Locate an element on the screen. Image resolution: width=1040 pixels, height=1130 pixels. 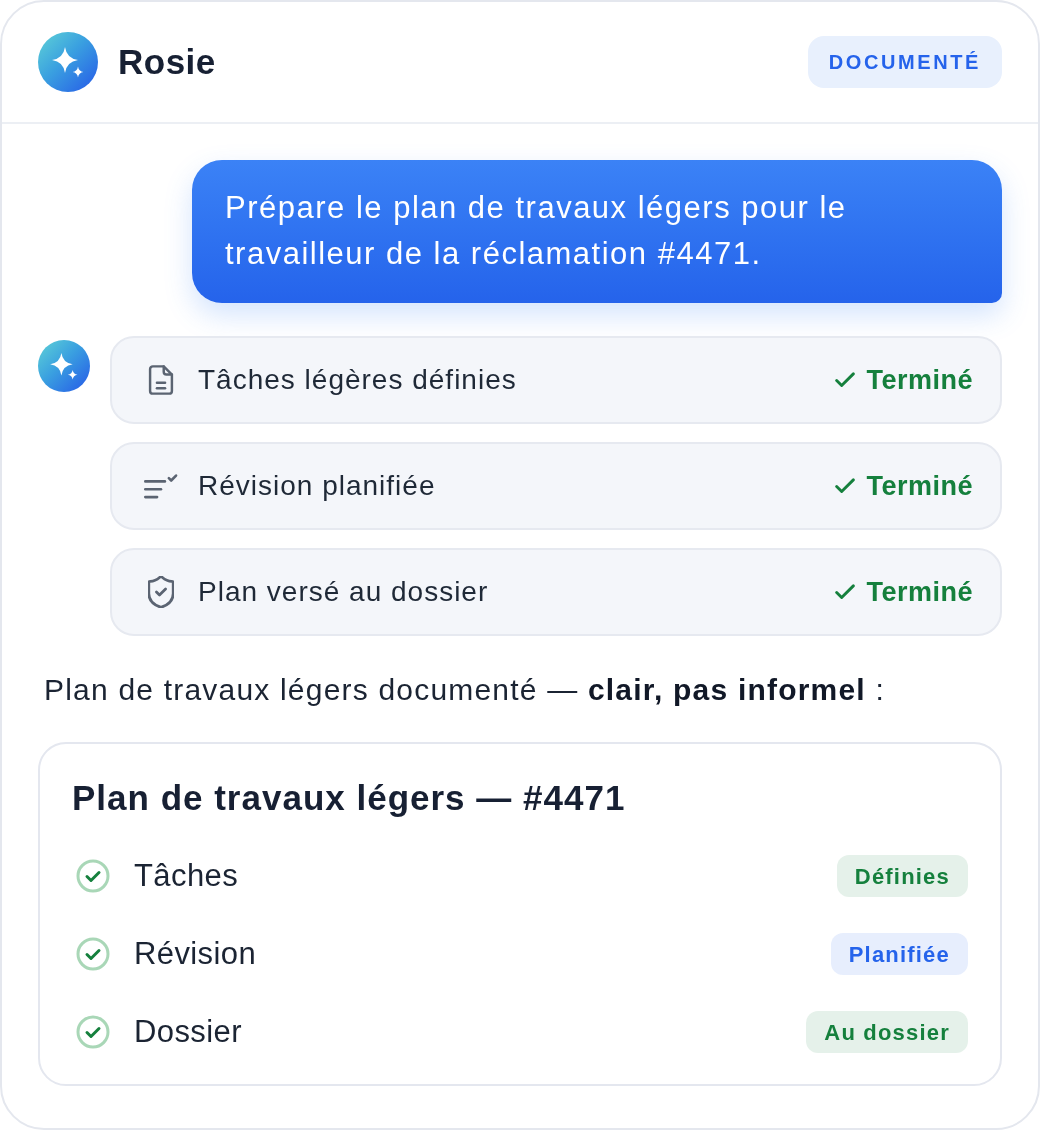
step-label: Révision planifiée is located at coordinates (317, 486).